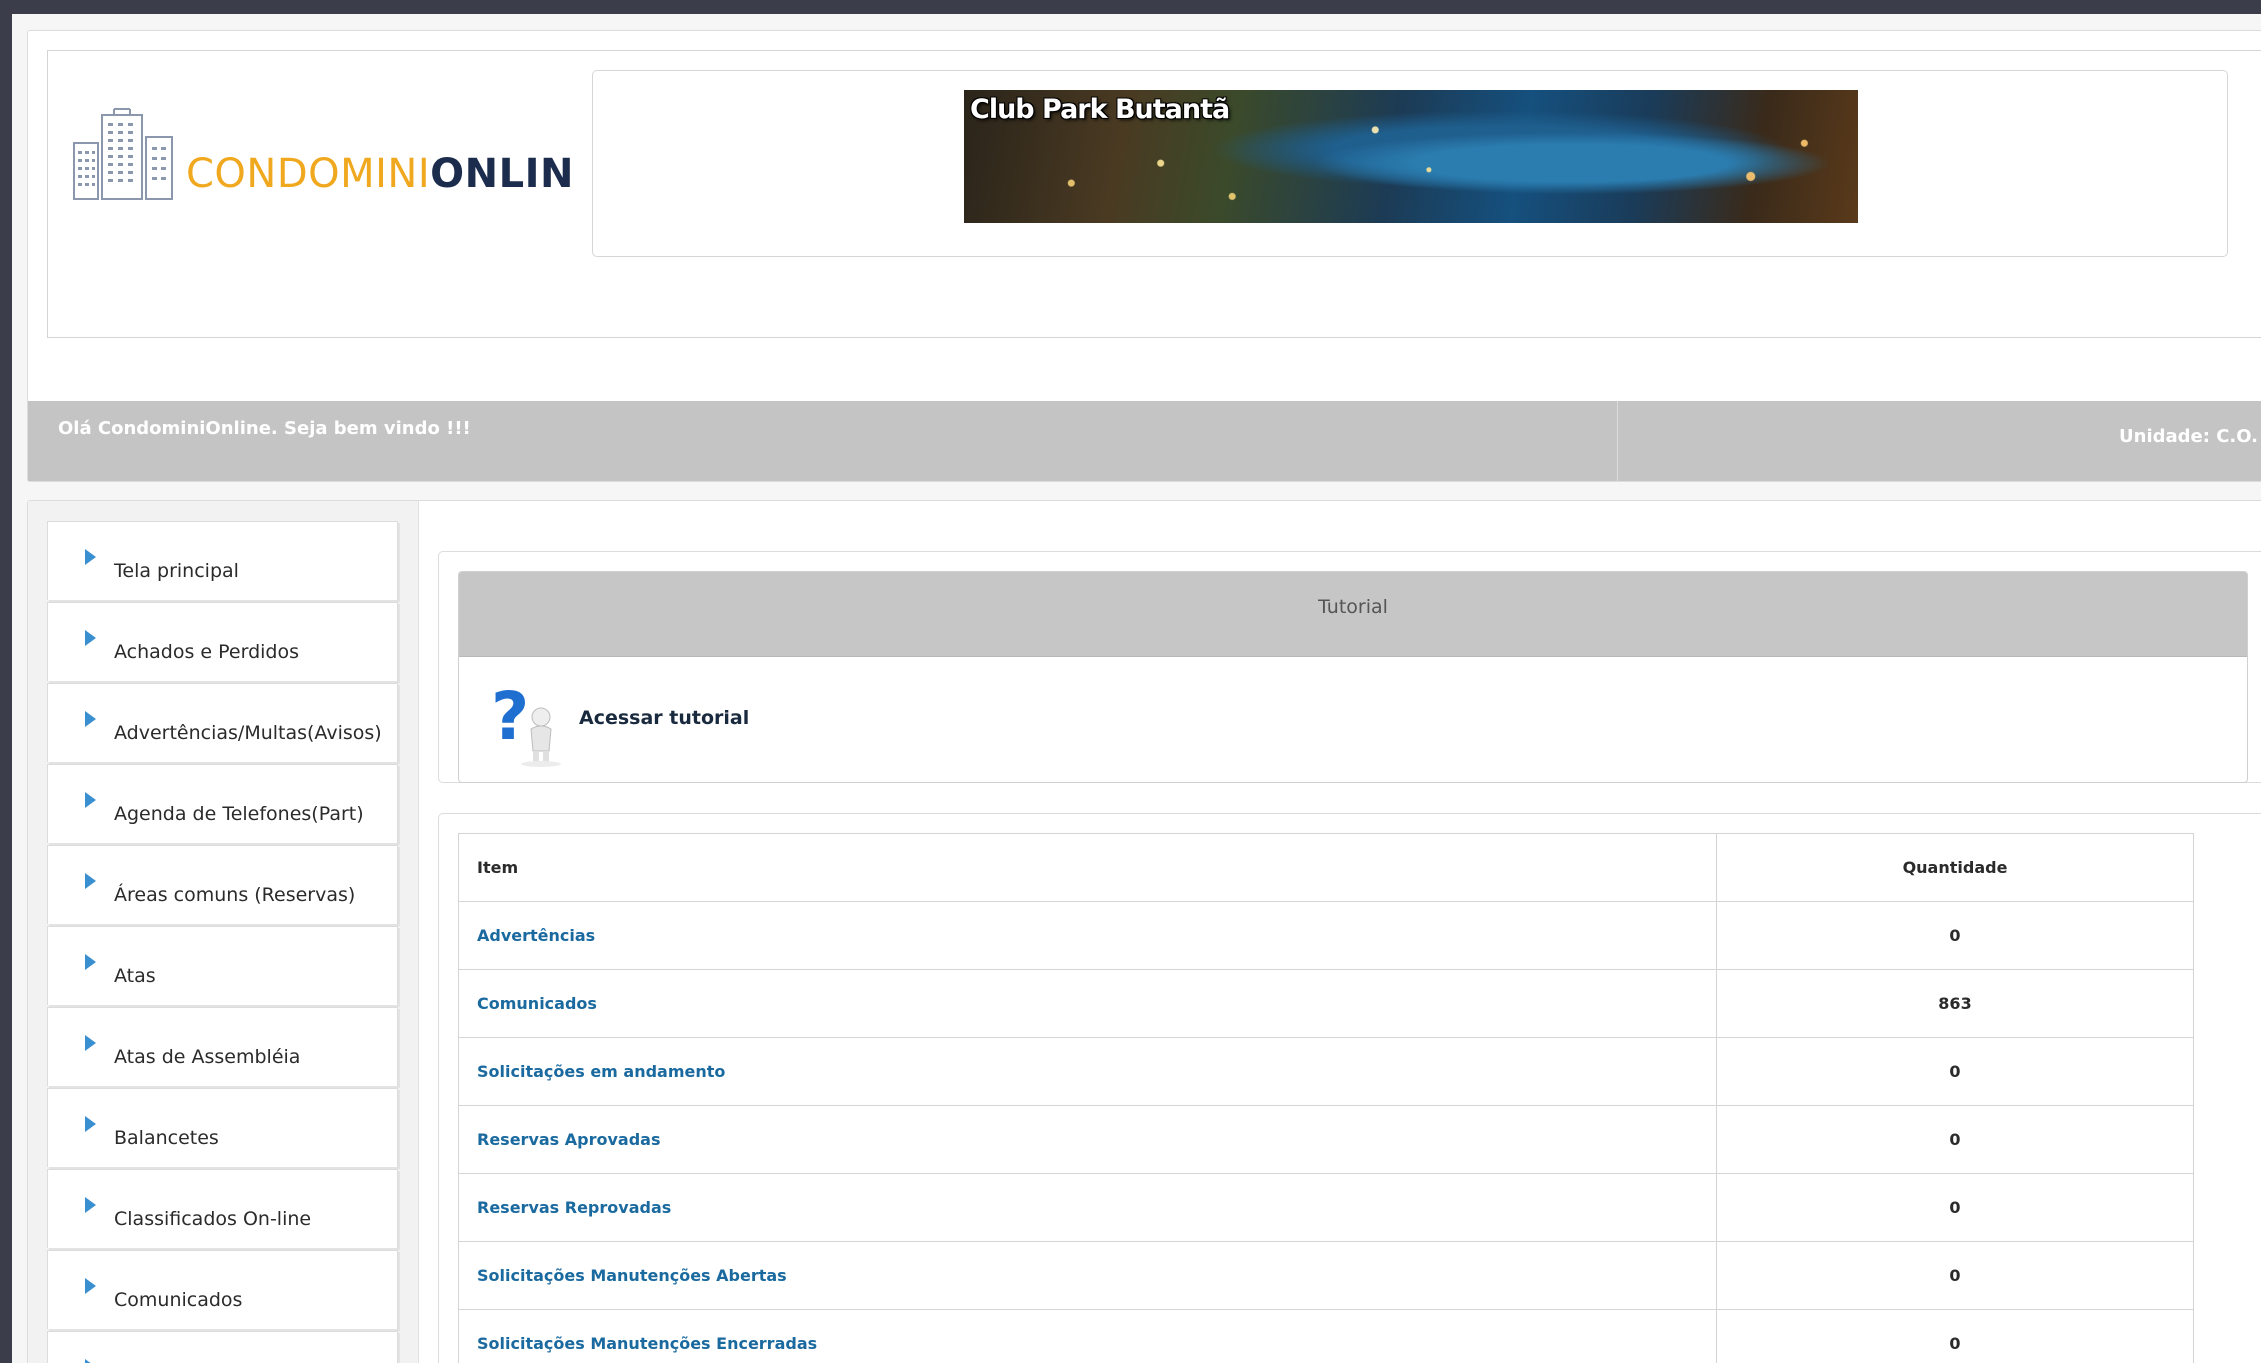  Describe the element at coordinates (123, 154) in the screenshot. I see `buildings-icon` at that location.